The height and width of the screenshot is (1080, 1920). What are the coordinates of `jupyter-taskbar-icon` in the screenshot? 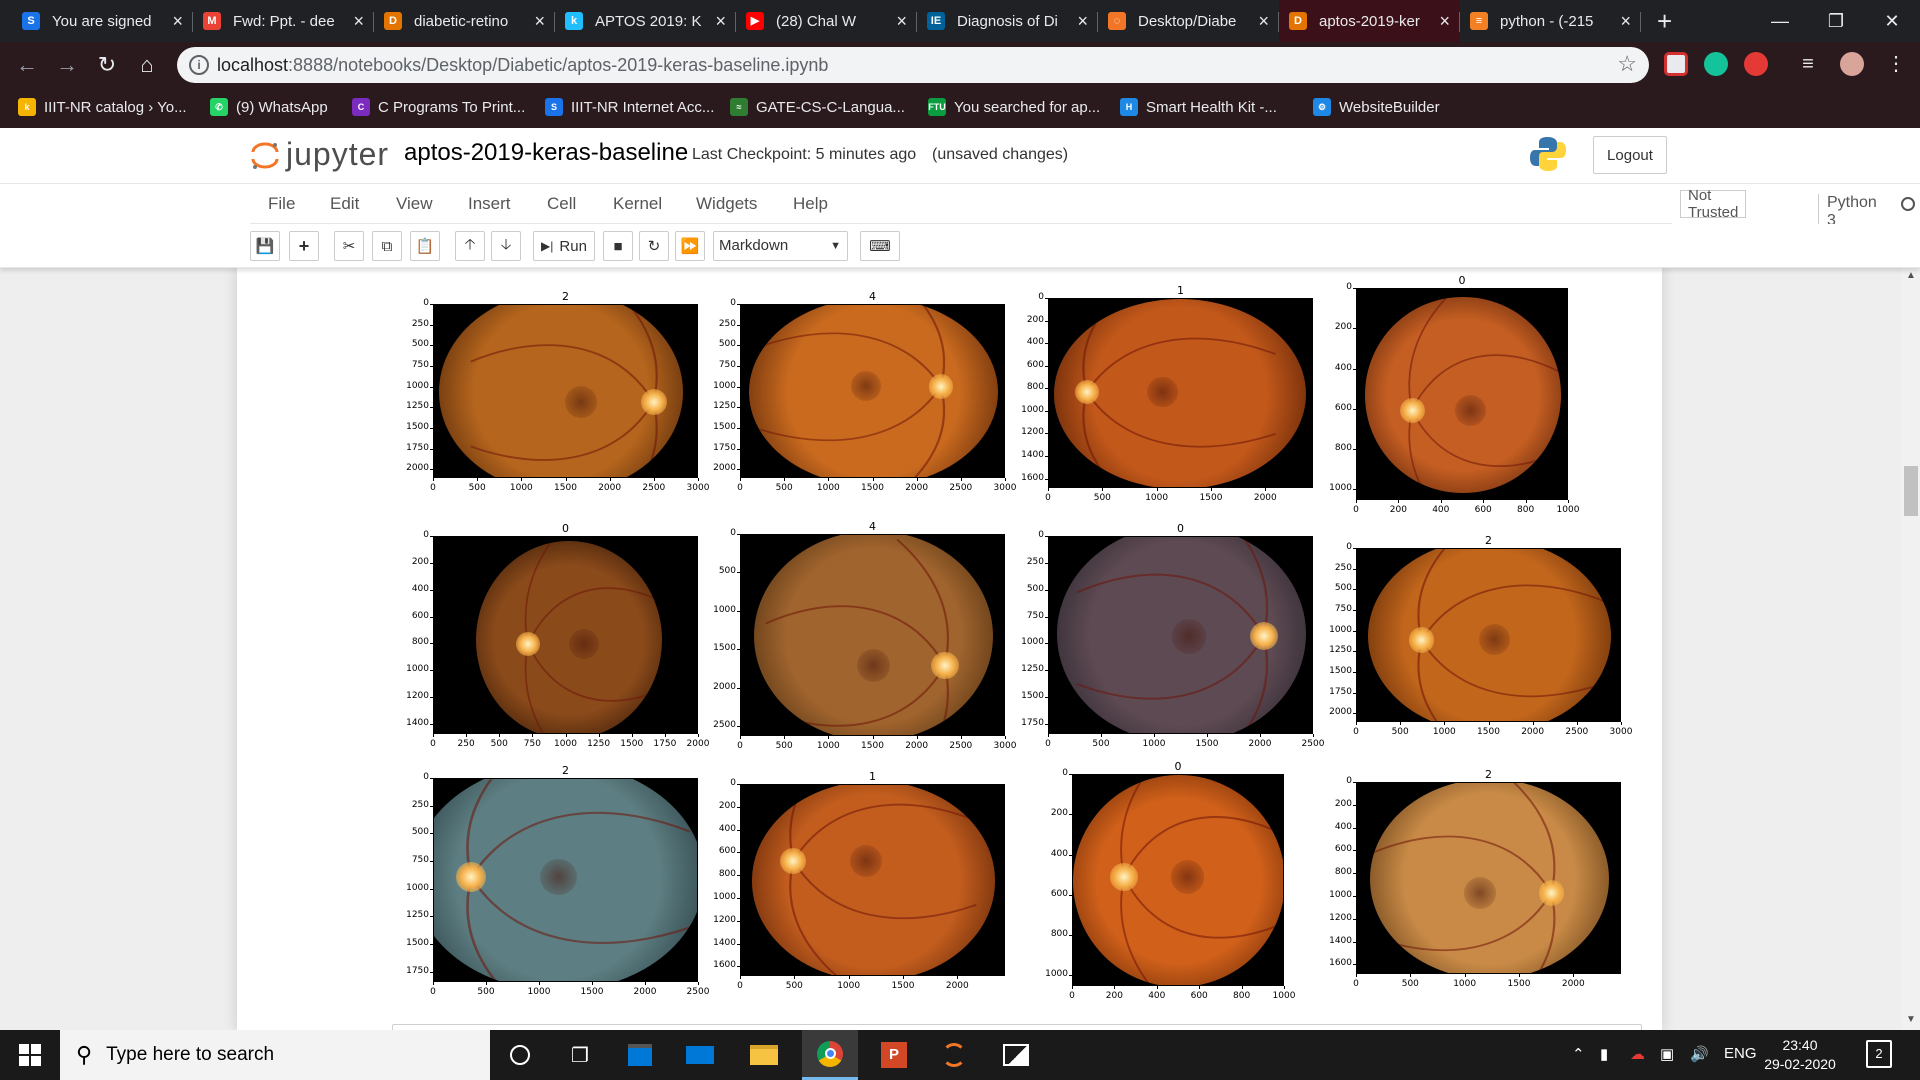 It's located at (954, 1055).